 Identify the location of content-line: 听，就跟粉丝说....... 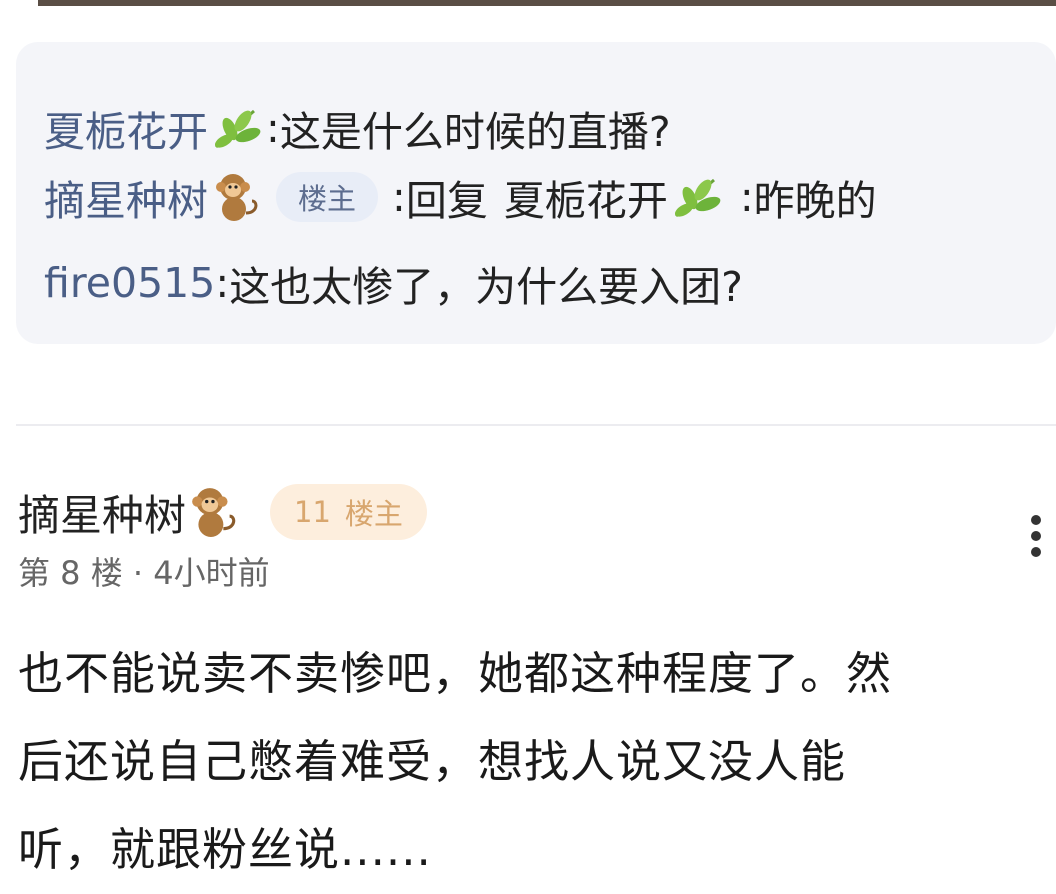
(225, 849).